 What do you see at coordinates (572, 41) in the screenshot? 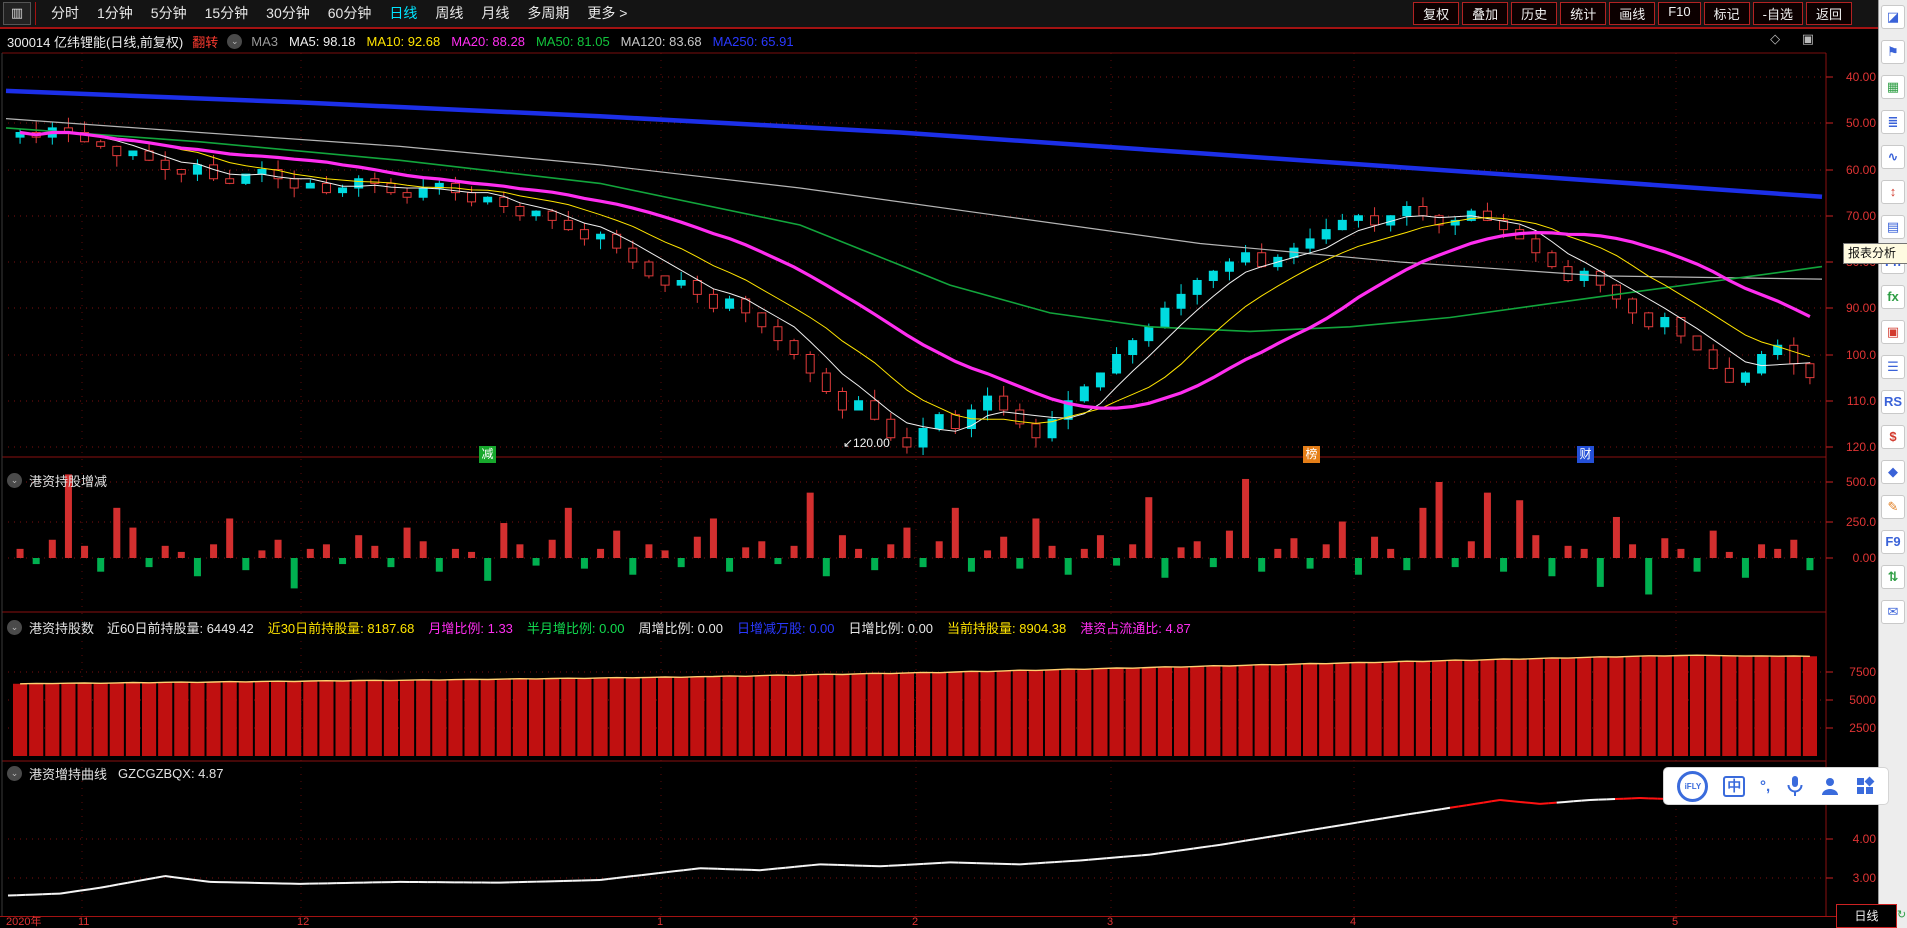
I see `ma-legend-item: MA50: 81.05` at bounding box center [572, 41].